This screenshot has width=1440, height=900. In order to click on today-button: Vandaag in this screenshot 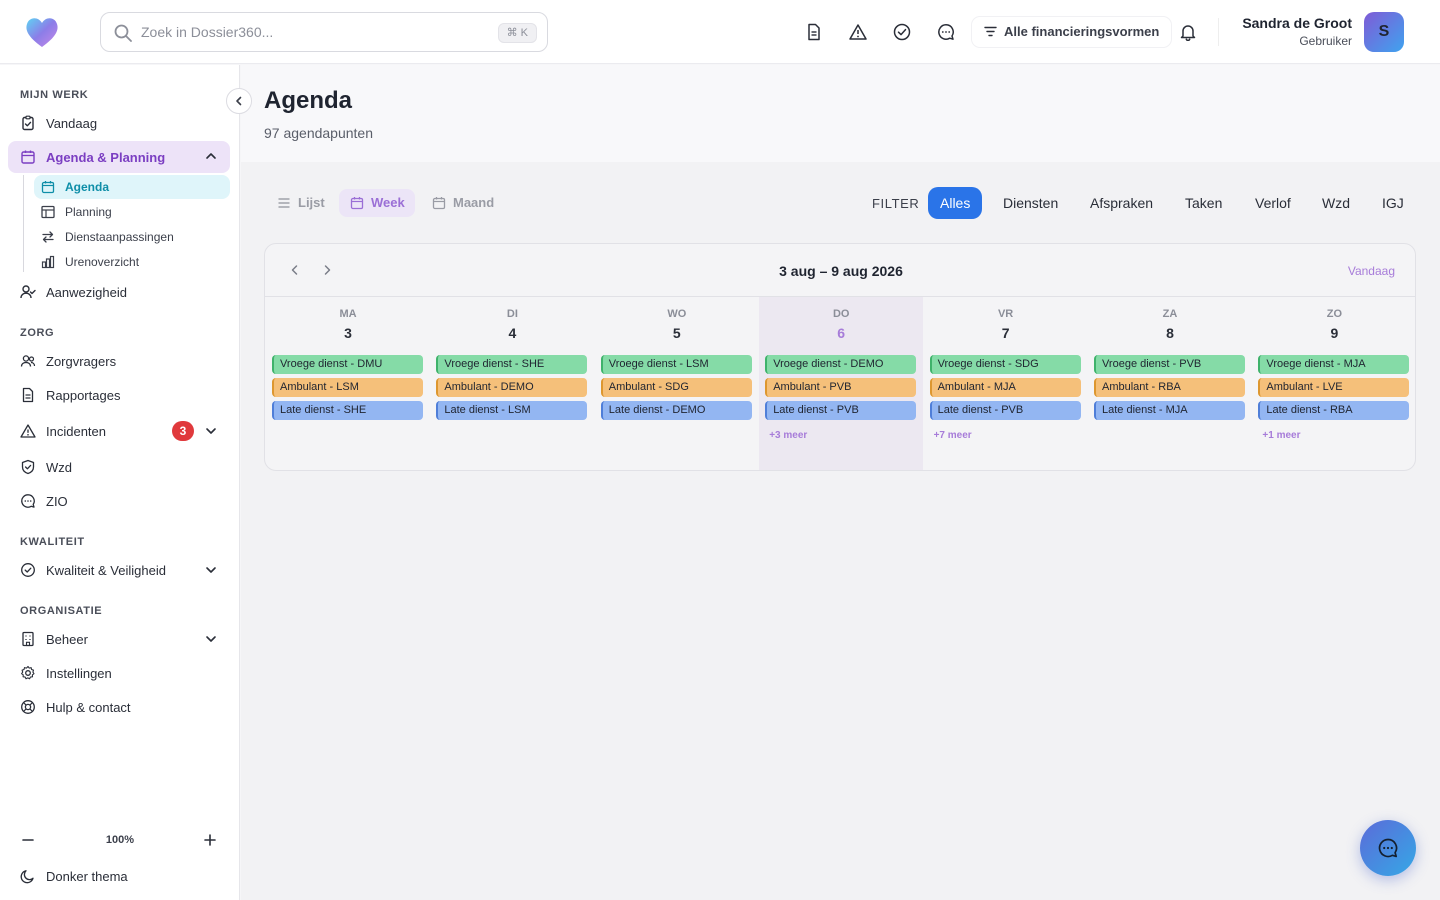, I will do `click(1371, 271)`.